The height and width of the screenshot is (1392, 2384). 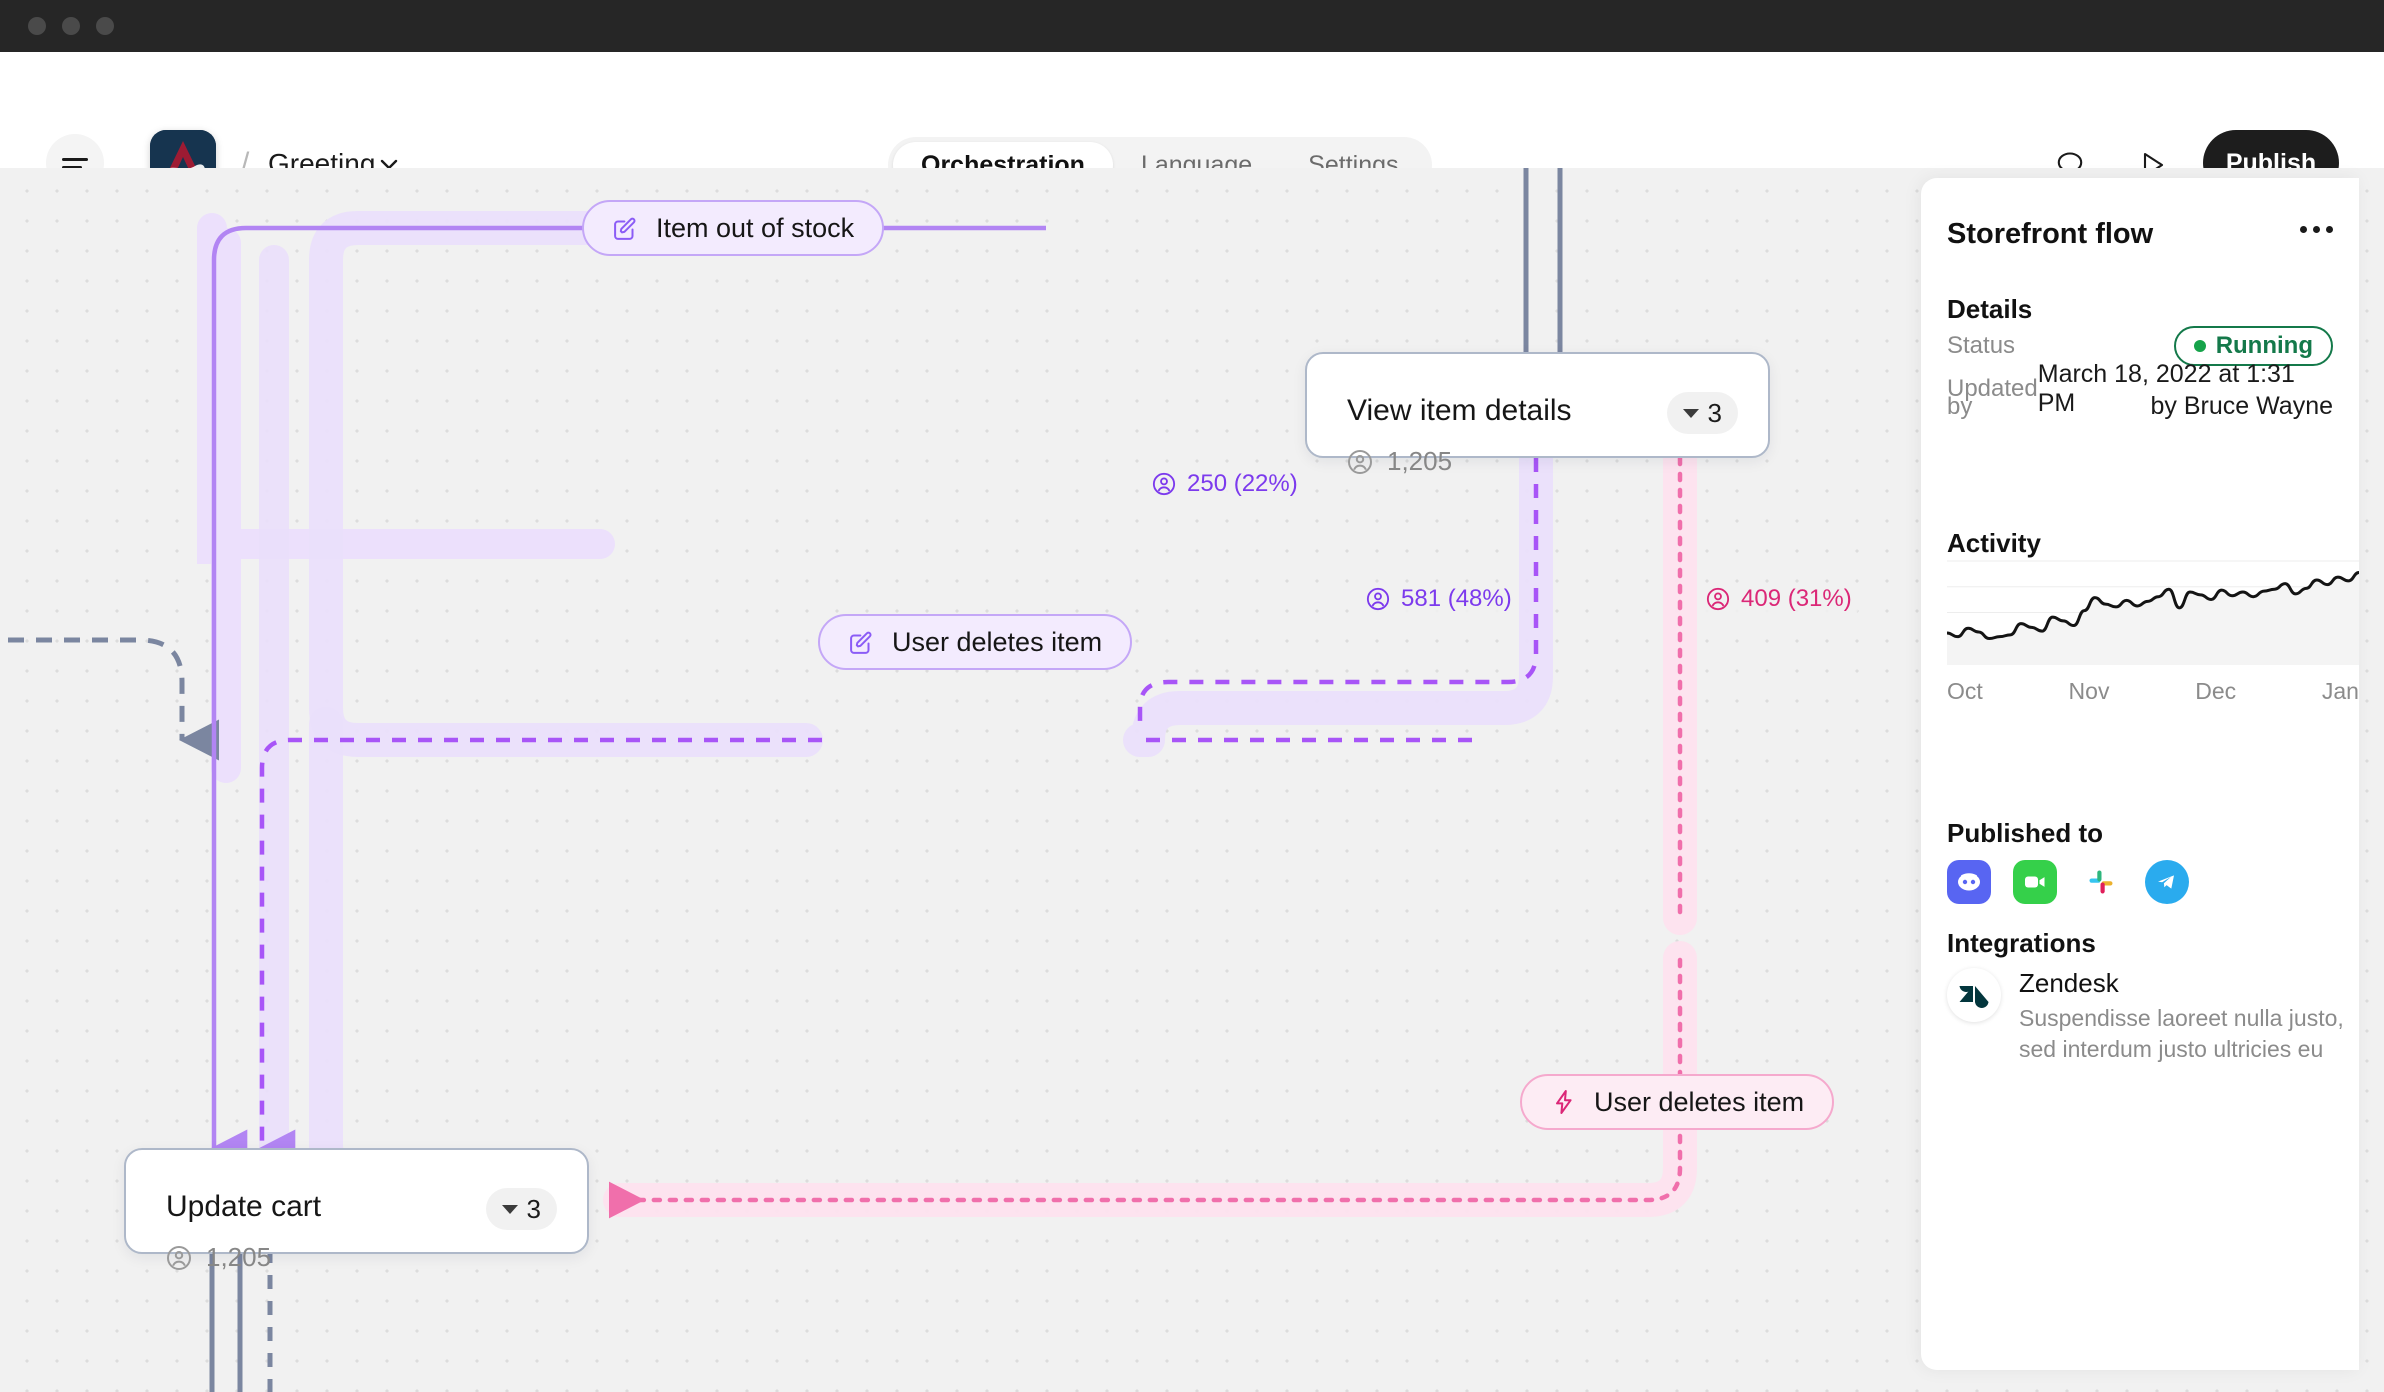 I want to click on integration-name: Zendesk, so click(x=2069, y=983).